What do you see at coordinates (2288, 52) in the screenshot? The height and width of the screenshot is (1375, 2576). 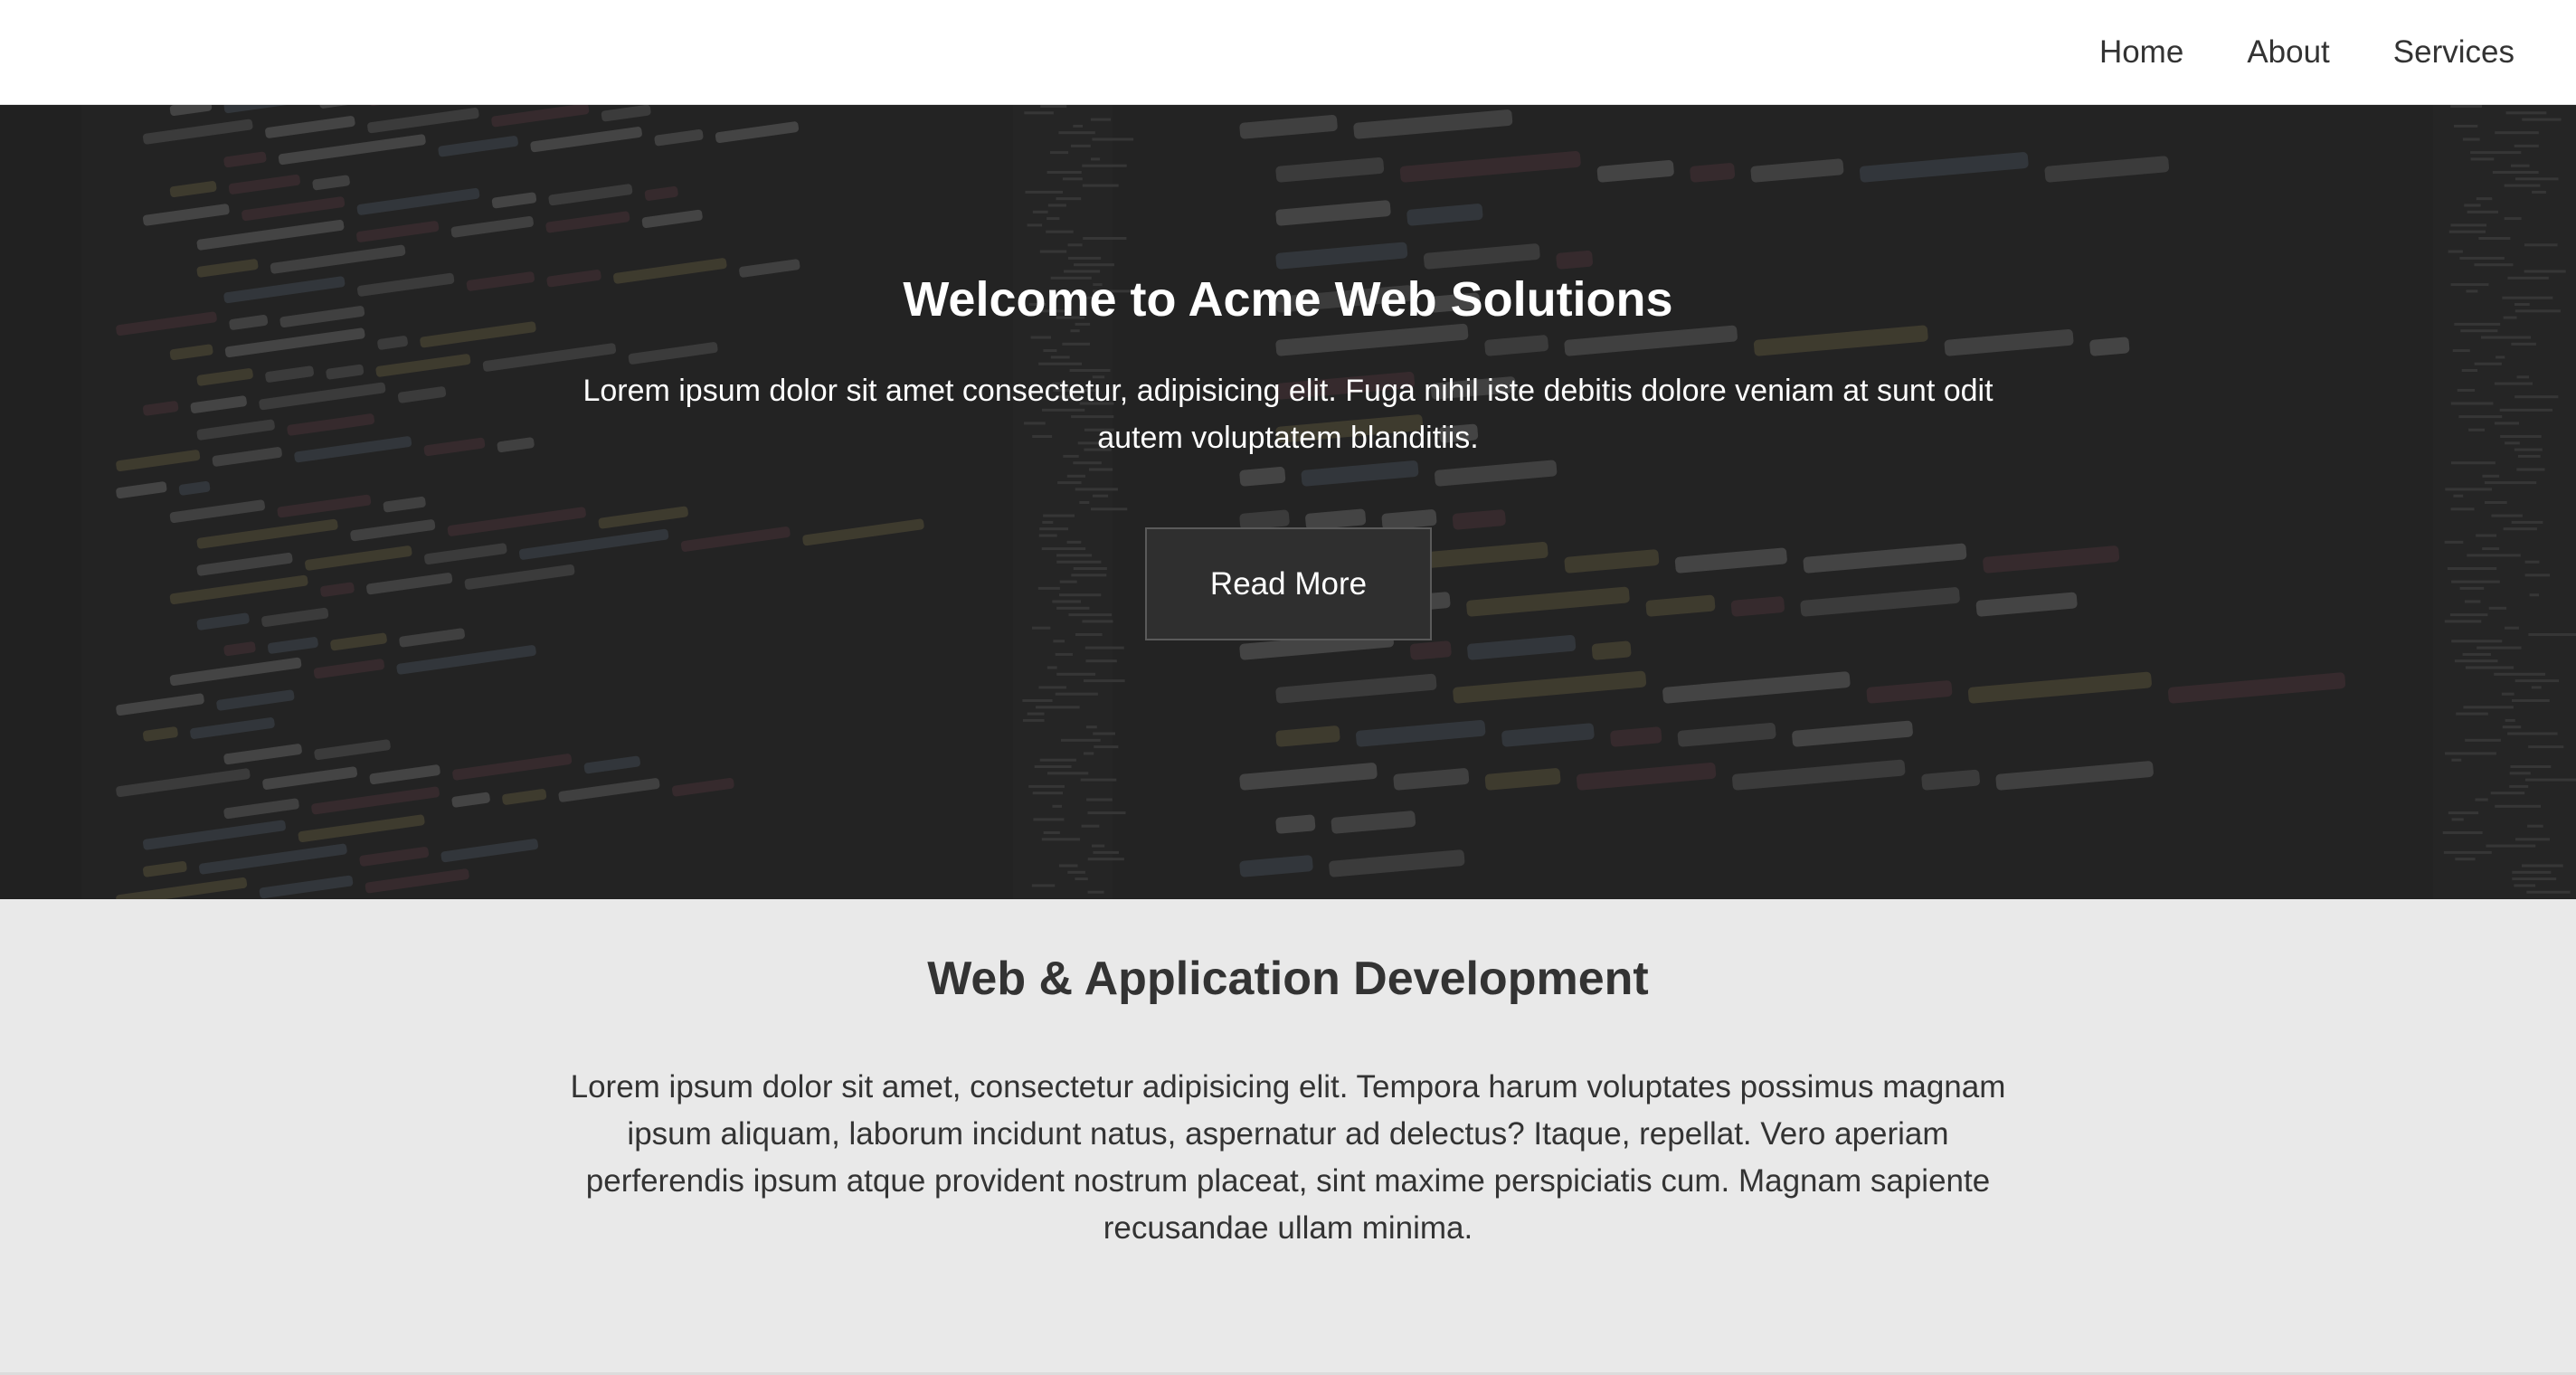 I see `nav-link-about: About` at bounding box center [2288, 52].